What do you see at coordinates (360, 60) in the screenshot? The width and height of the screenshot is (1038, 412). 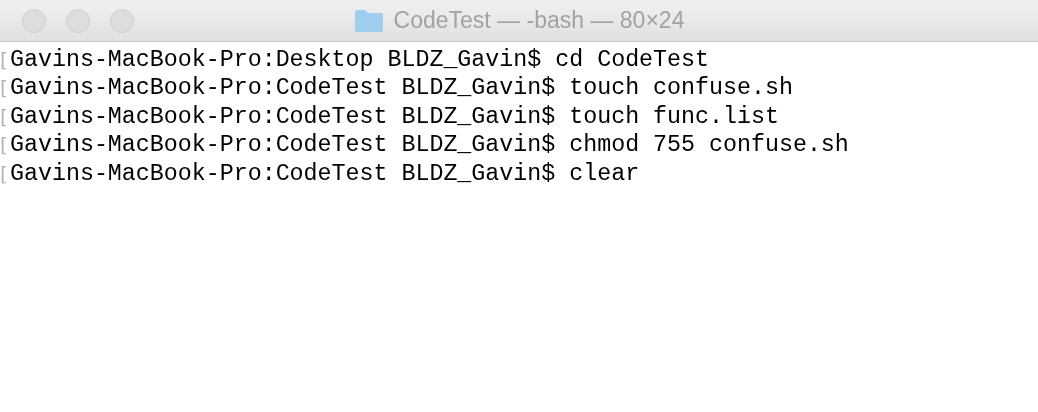 I see `terminal-line: Gavins-MacBook-Pro:Desktop BLDZ_Gavin$ cd CodeTest` at bounding box center [360, 60].